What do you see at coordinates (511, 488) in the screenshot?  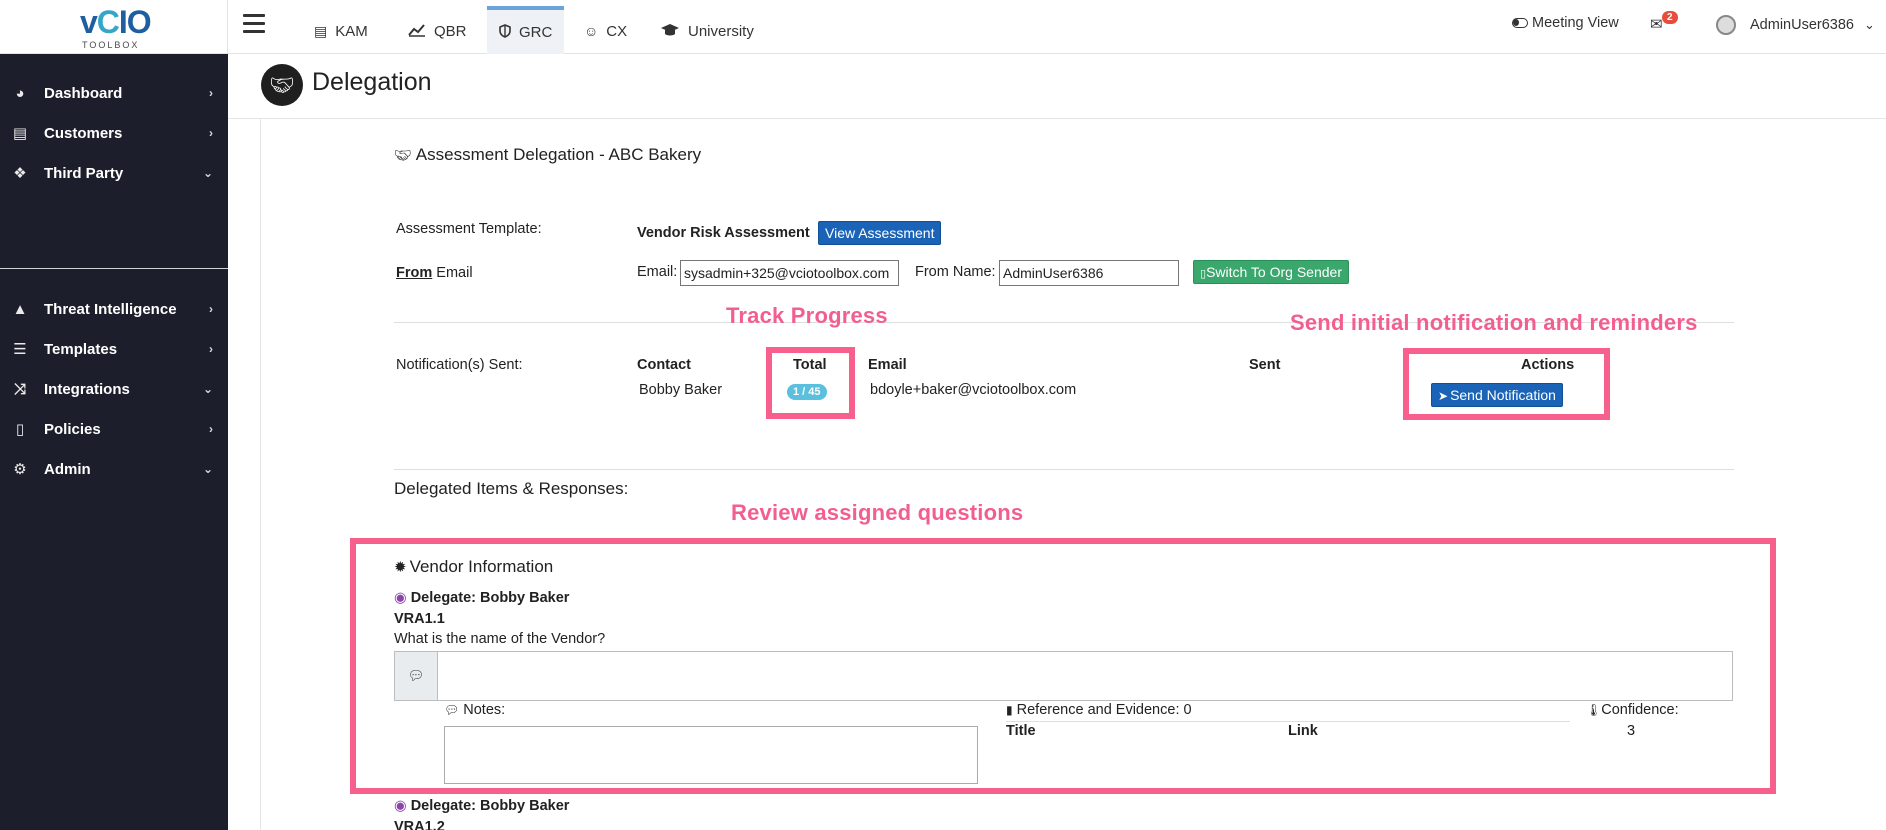 I see `delegated-heading: Delegated Items & Responses:` at bounding box center [511, 488].